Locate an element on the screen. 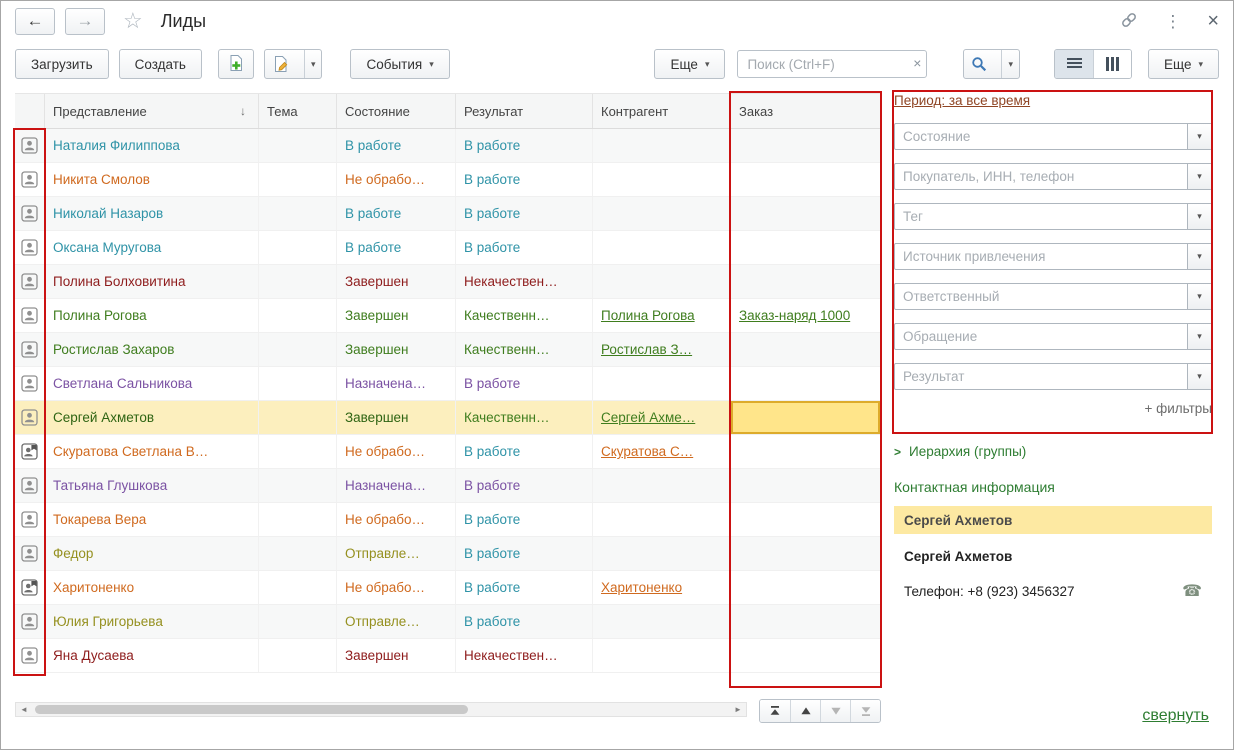 Image resolution: width=1234 pixels, height=750 pixels. back-button: ← is located at coordinates (35, 21).